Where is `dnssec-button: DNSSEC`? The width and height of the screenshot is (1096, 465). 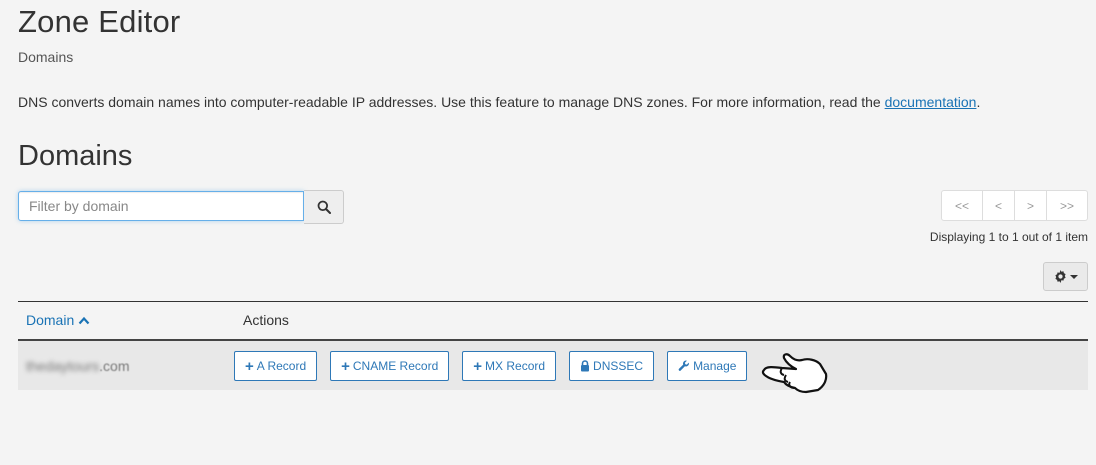 dnssec-button: DNSSEC is located at coordinates (612, 366).